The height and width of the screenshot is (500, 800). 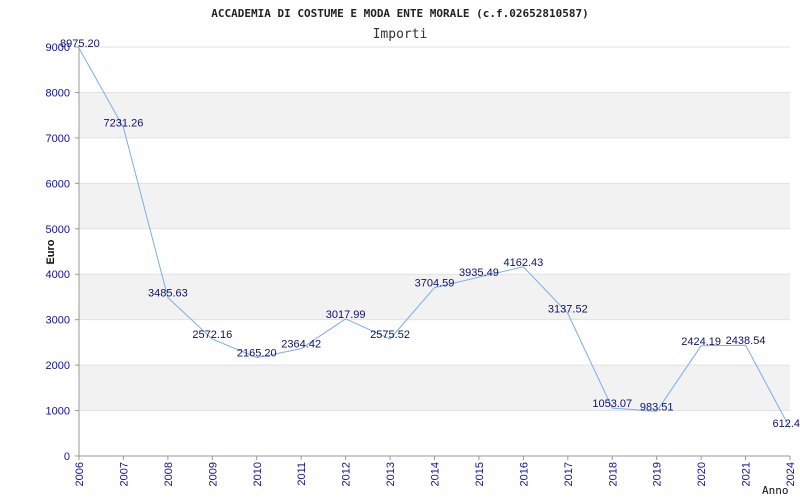 I want to click on y-tick-label: 5000, so click(x=58, y=230).